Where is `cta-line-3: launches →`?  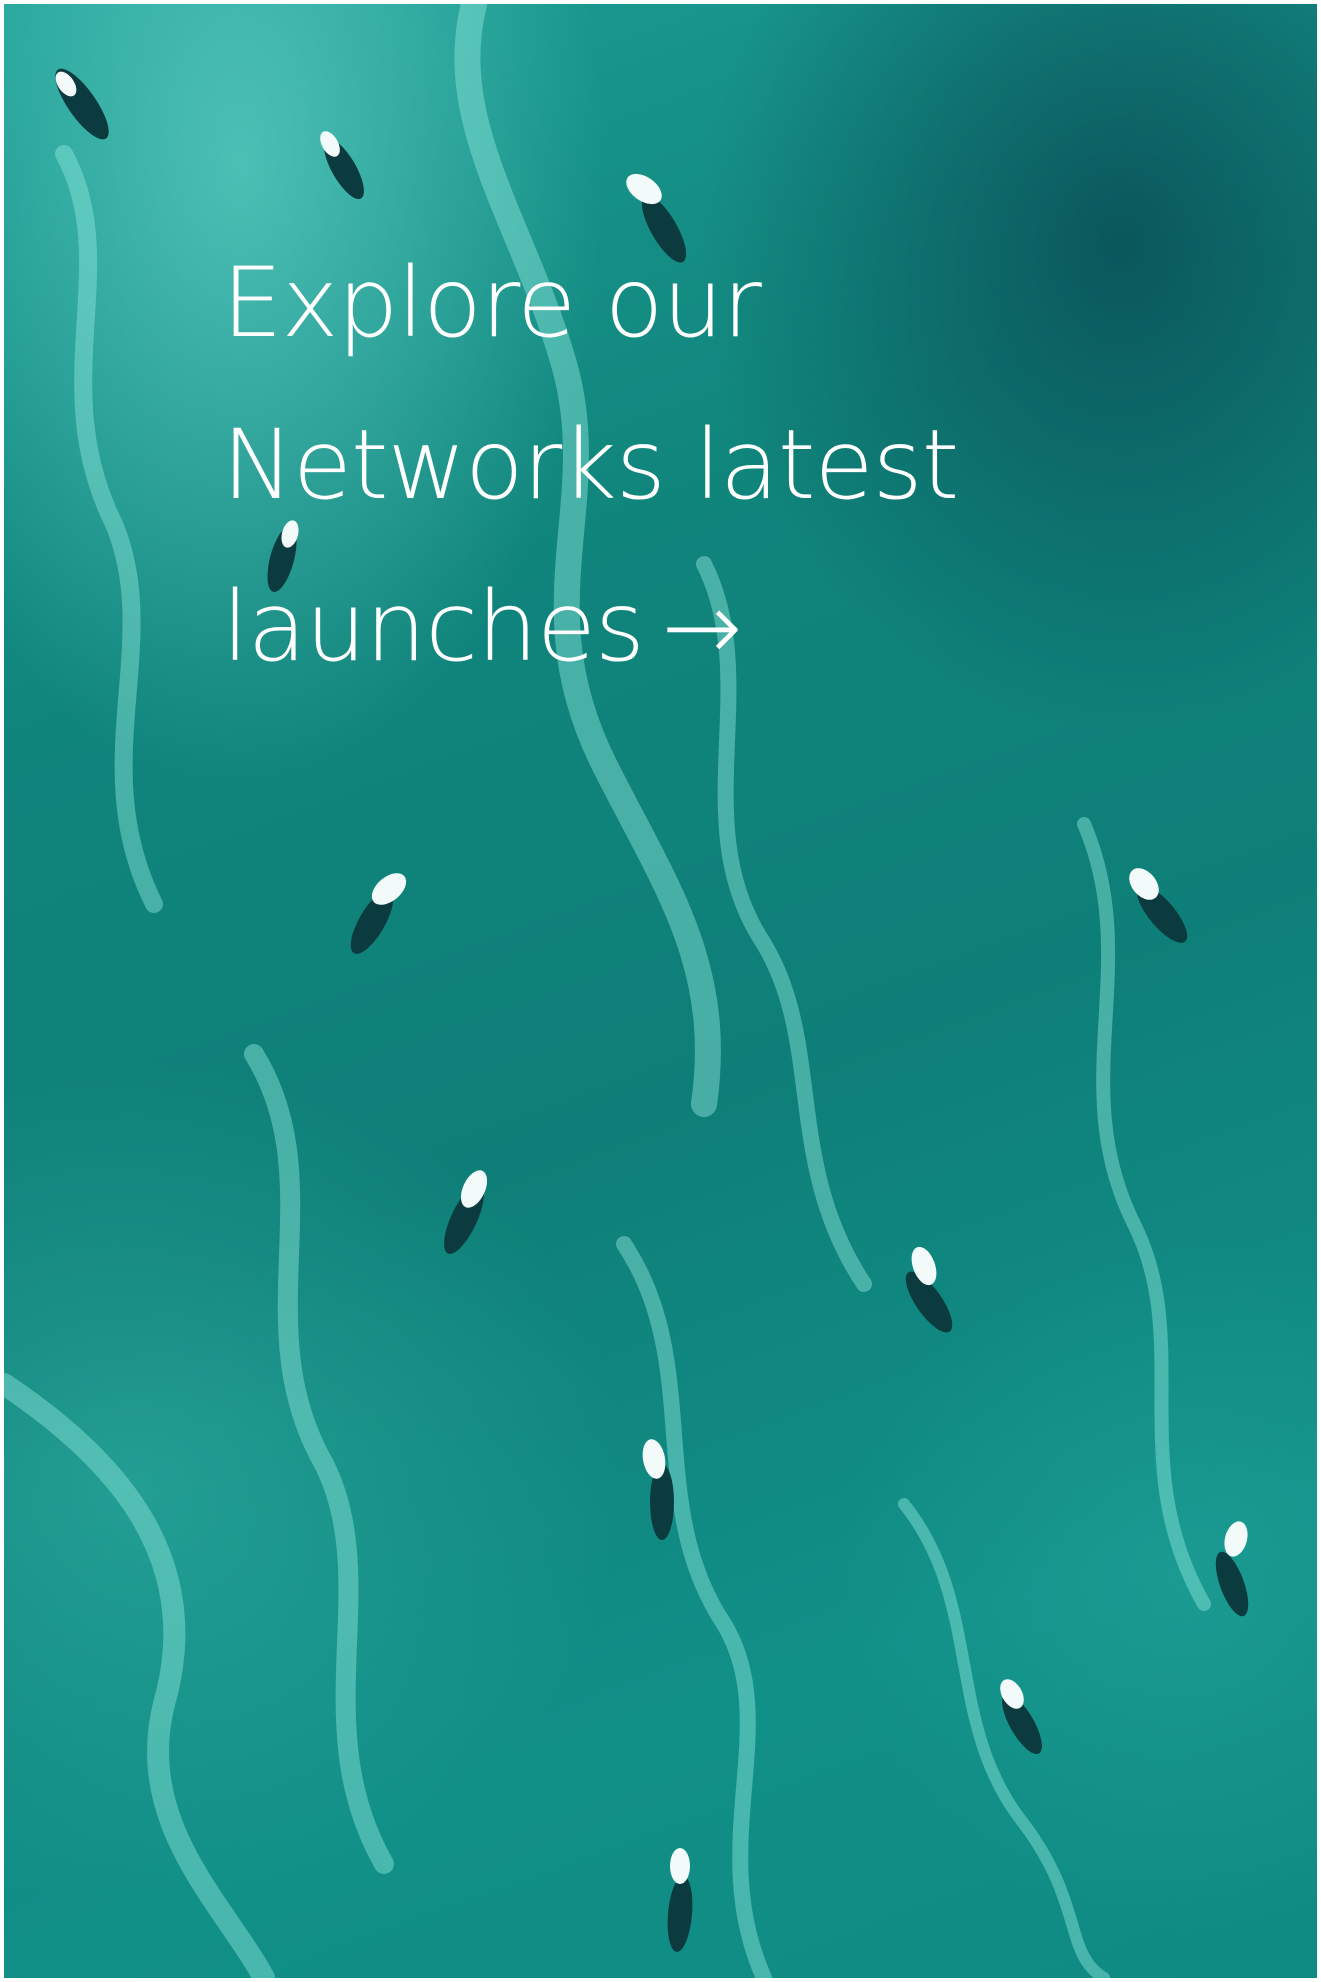 cta-line-3: launches → is located at coordinates (602, 627).